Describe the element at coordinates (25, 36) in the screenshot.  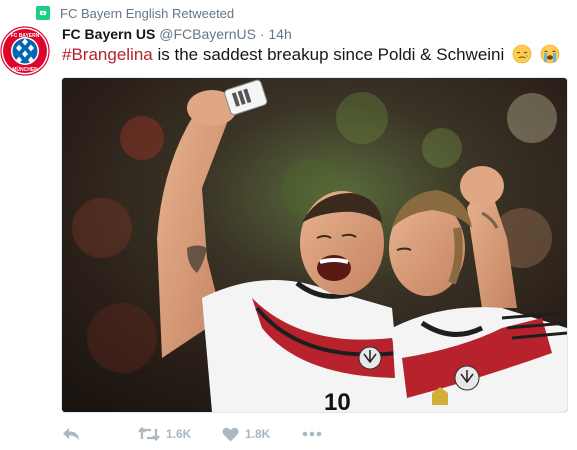
I see `avatar-text-top: FC BAYERN` at that location.